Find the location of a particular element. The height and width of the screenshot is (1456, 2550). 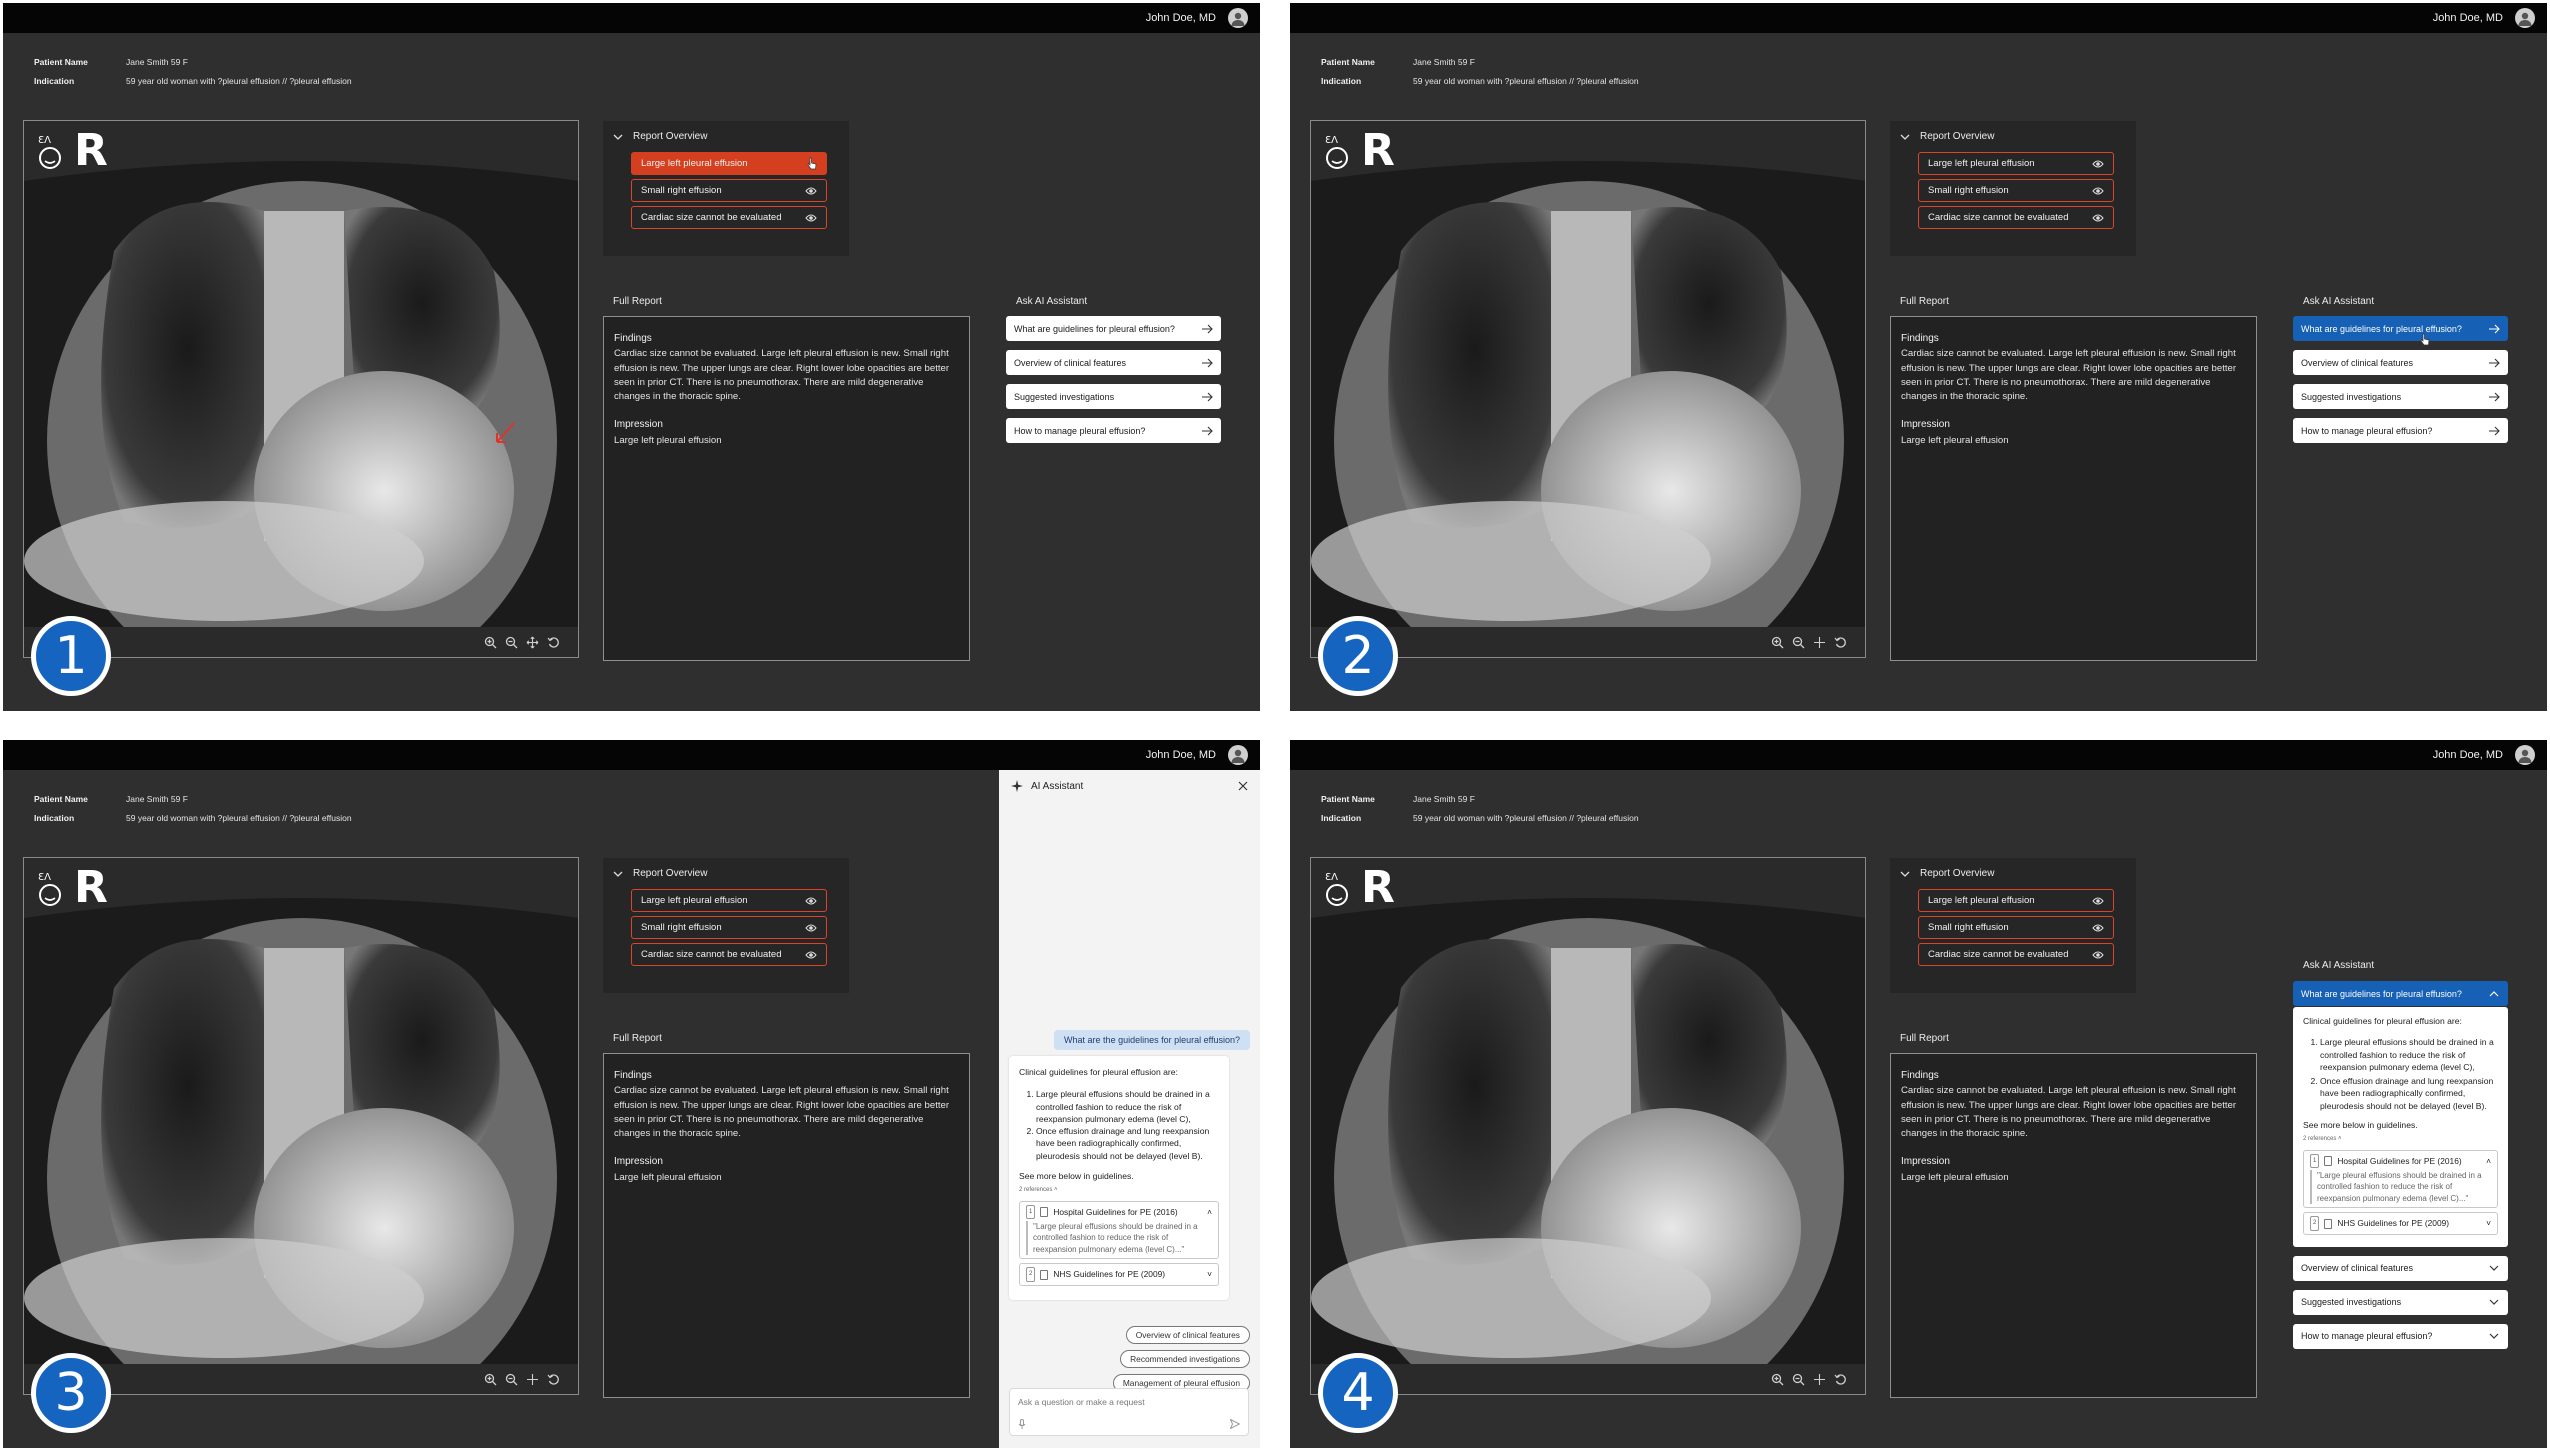

finding-label: Cardiac size cannot be evaluated is located at coordinates (711, 217).